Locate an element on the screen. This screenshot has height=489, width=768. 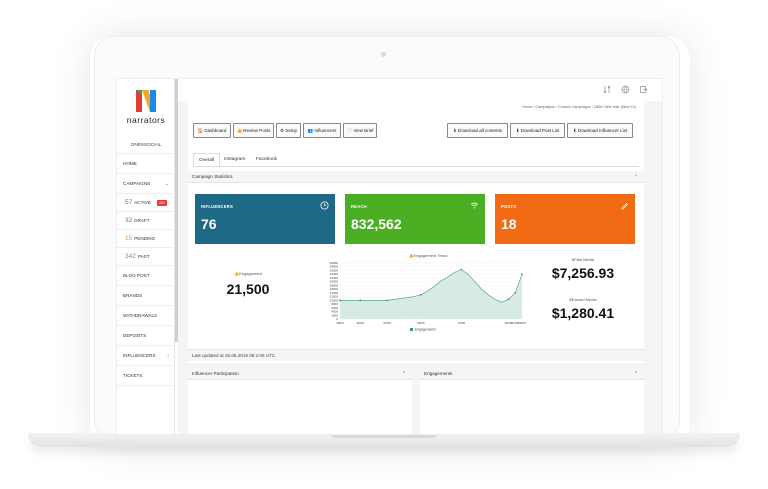
draft-count: 32 is located at coordinates (129, 220).